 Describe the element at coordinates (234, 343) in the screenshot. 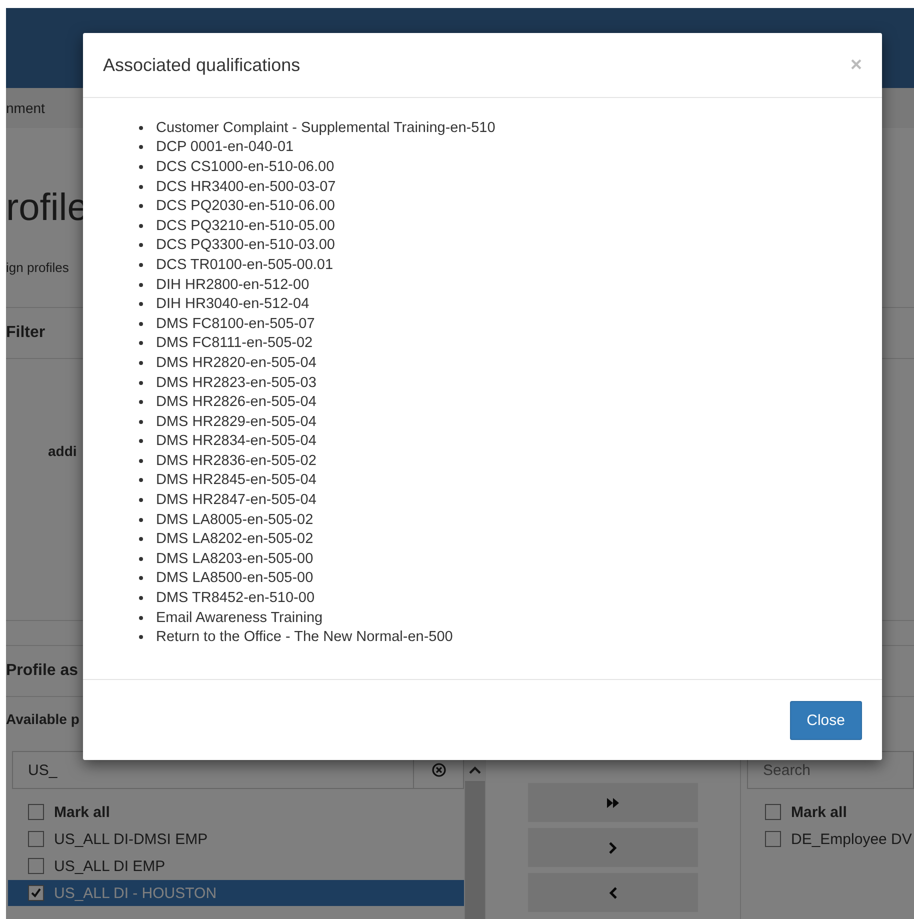

I see `qualification-item: DMS FC8111-en-505-02` at that location.